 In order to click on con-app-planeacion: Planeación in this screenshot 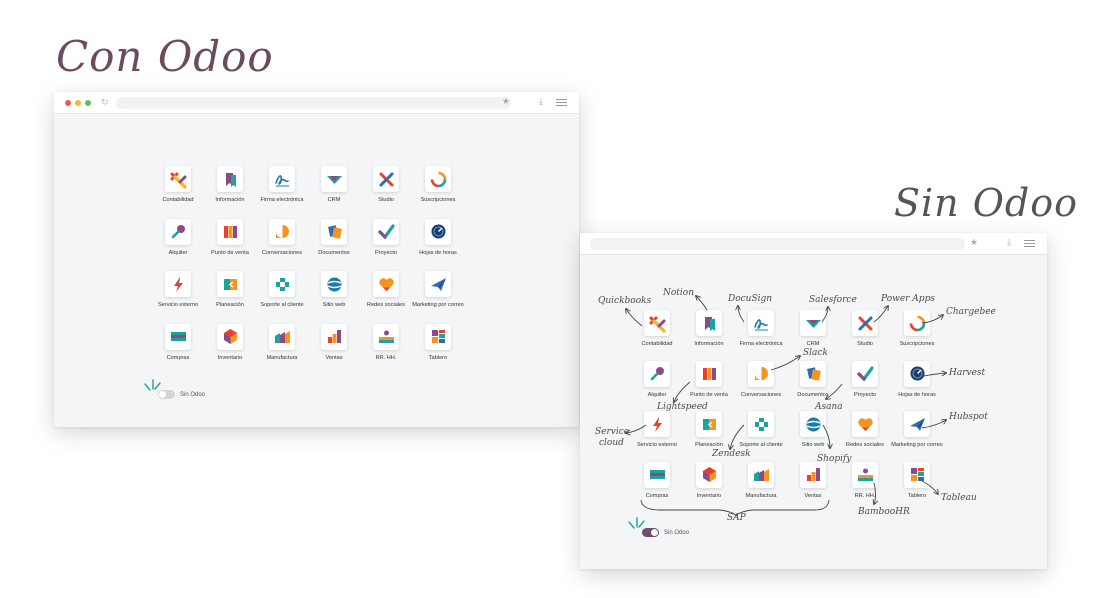, I will do `click(230, 297)`.